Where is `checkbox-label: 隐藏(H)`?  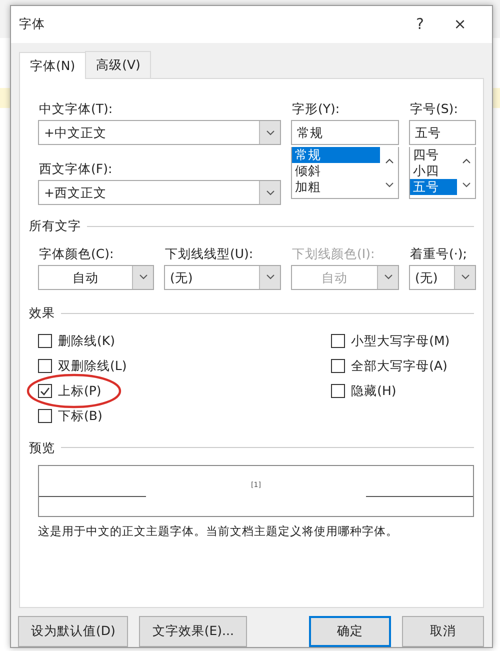 checkbox-label: 隐藏(H) is located at coordinates (373, 391).